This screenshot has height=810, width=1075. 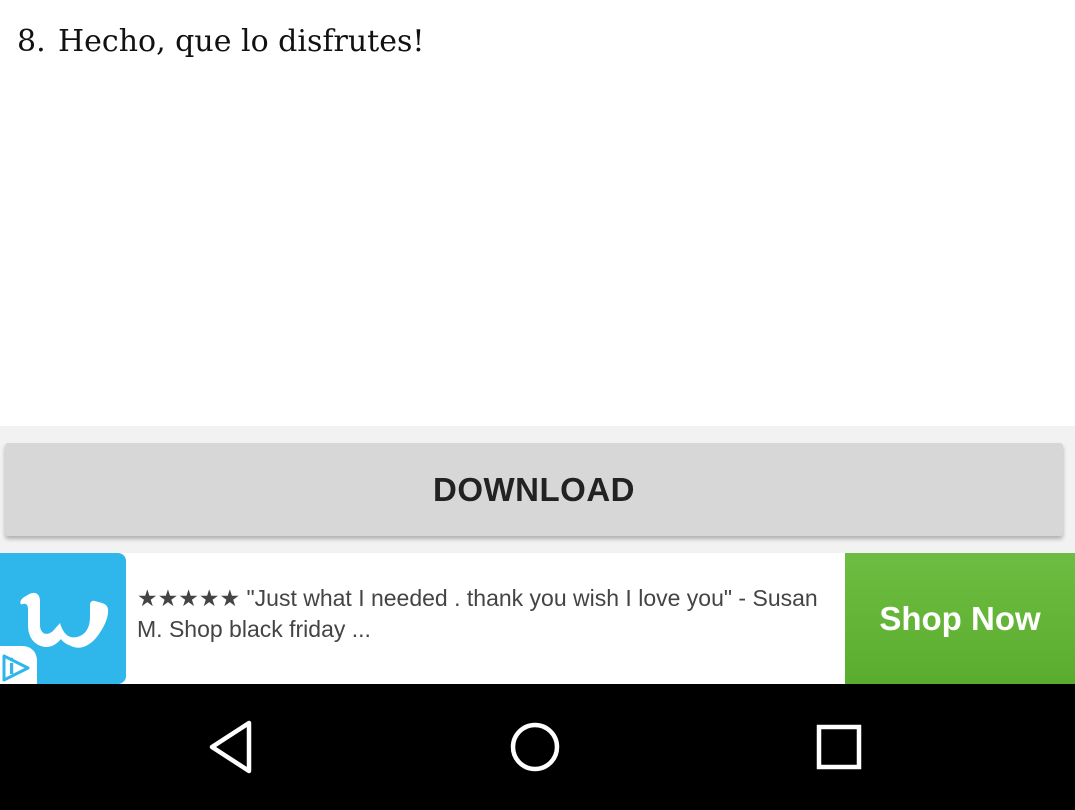 I want to click on adchoices-icon, so click(x=18, y=665).